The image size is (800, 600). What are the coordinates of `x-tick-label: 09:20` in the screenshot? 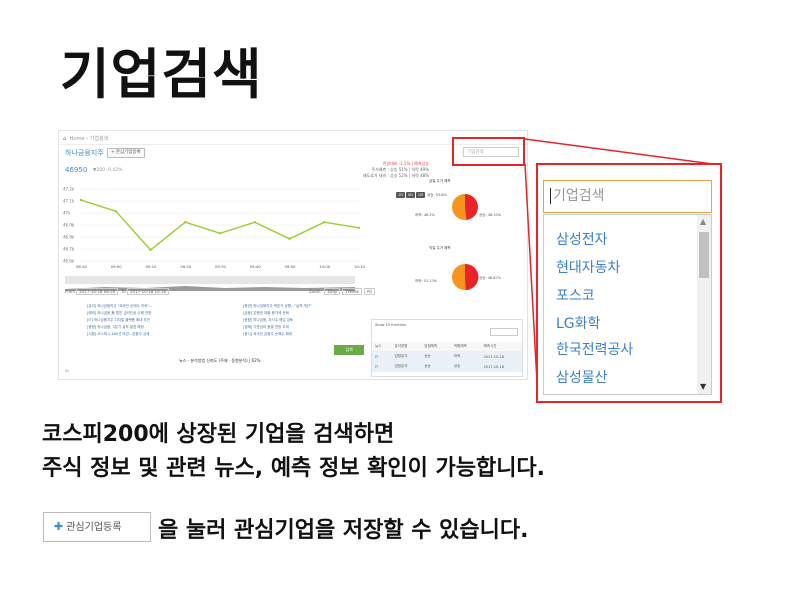 It's located at (186, 266).